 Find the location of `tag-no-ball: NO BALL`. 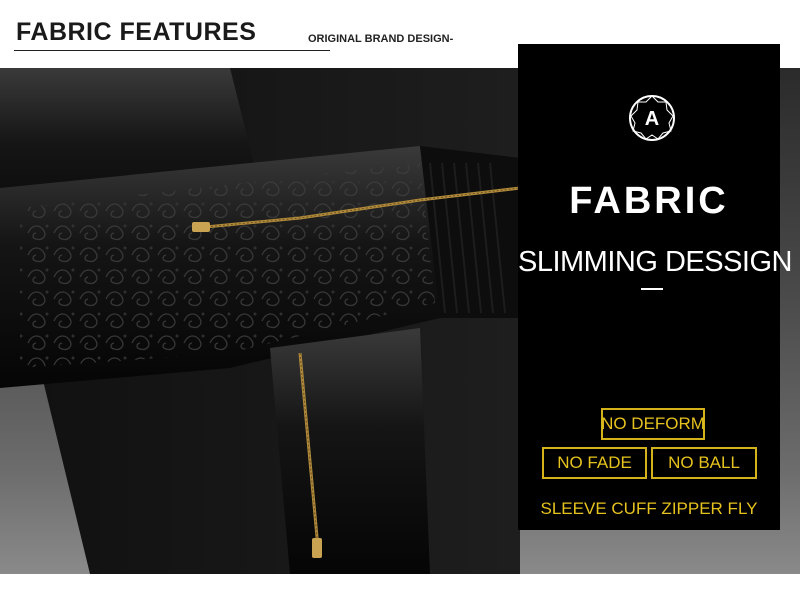

tag-no-ball: NO BALL is located at coordinates (704, 463).